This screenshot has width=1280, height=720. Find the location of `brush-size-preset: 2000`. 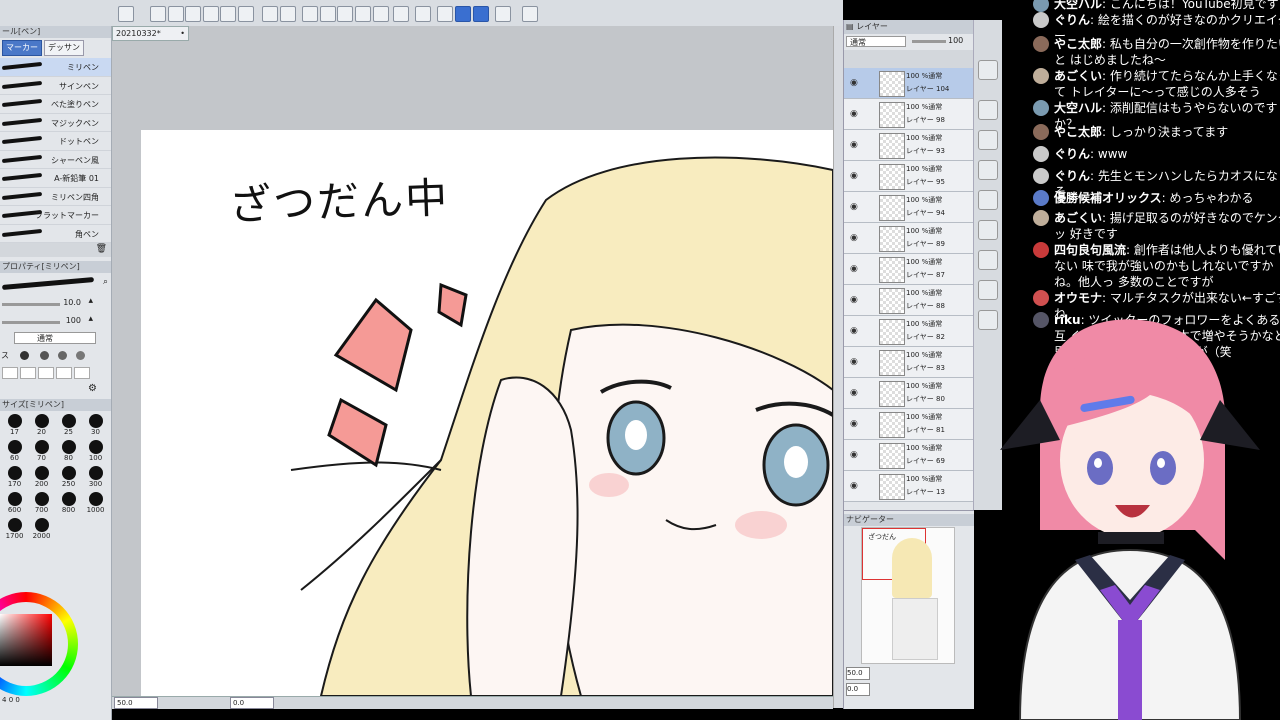

brush-size-preset: 2000 is located at coordinates (41, 530).